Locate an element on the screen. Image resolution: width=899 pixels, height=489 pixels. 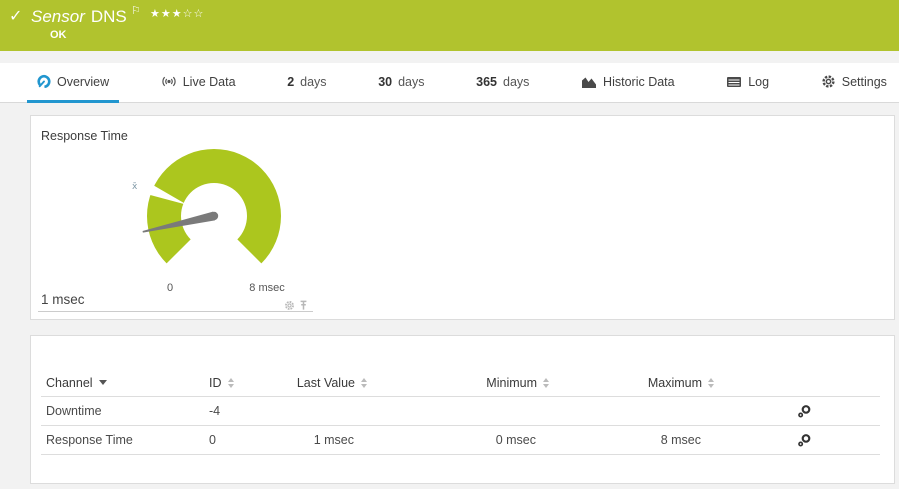
cell-maximum: 8 msec is located at coordinates (680, 440).